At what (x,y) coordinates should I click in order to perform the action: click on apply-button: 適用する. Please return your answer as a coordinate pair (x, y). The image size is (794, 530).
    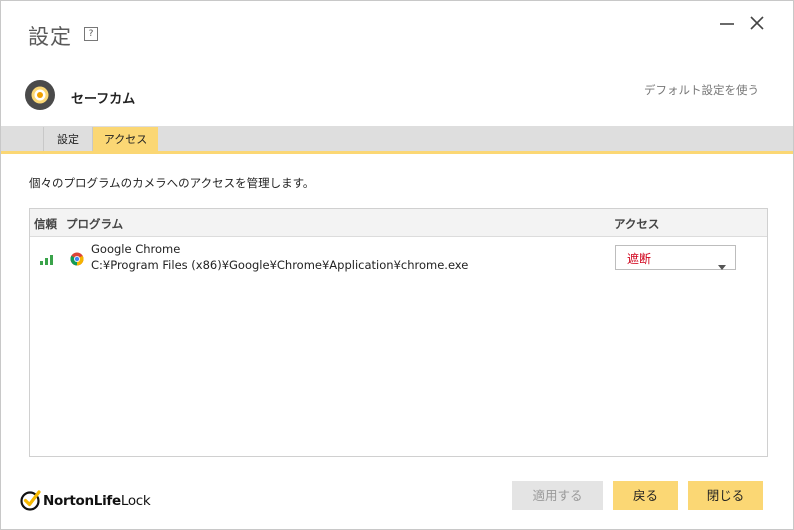
    Looking at the image, I should click on (557, 495).